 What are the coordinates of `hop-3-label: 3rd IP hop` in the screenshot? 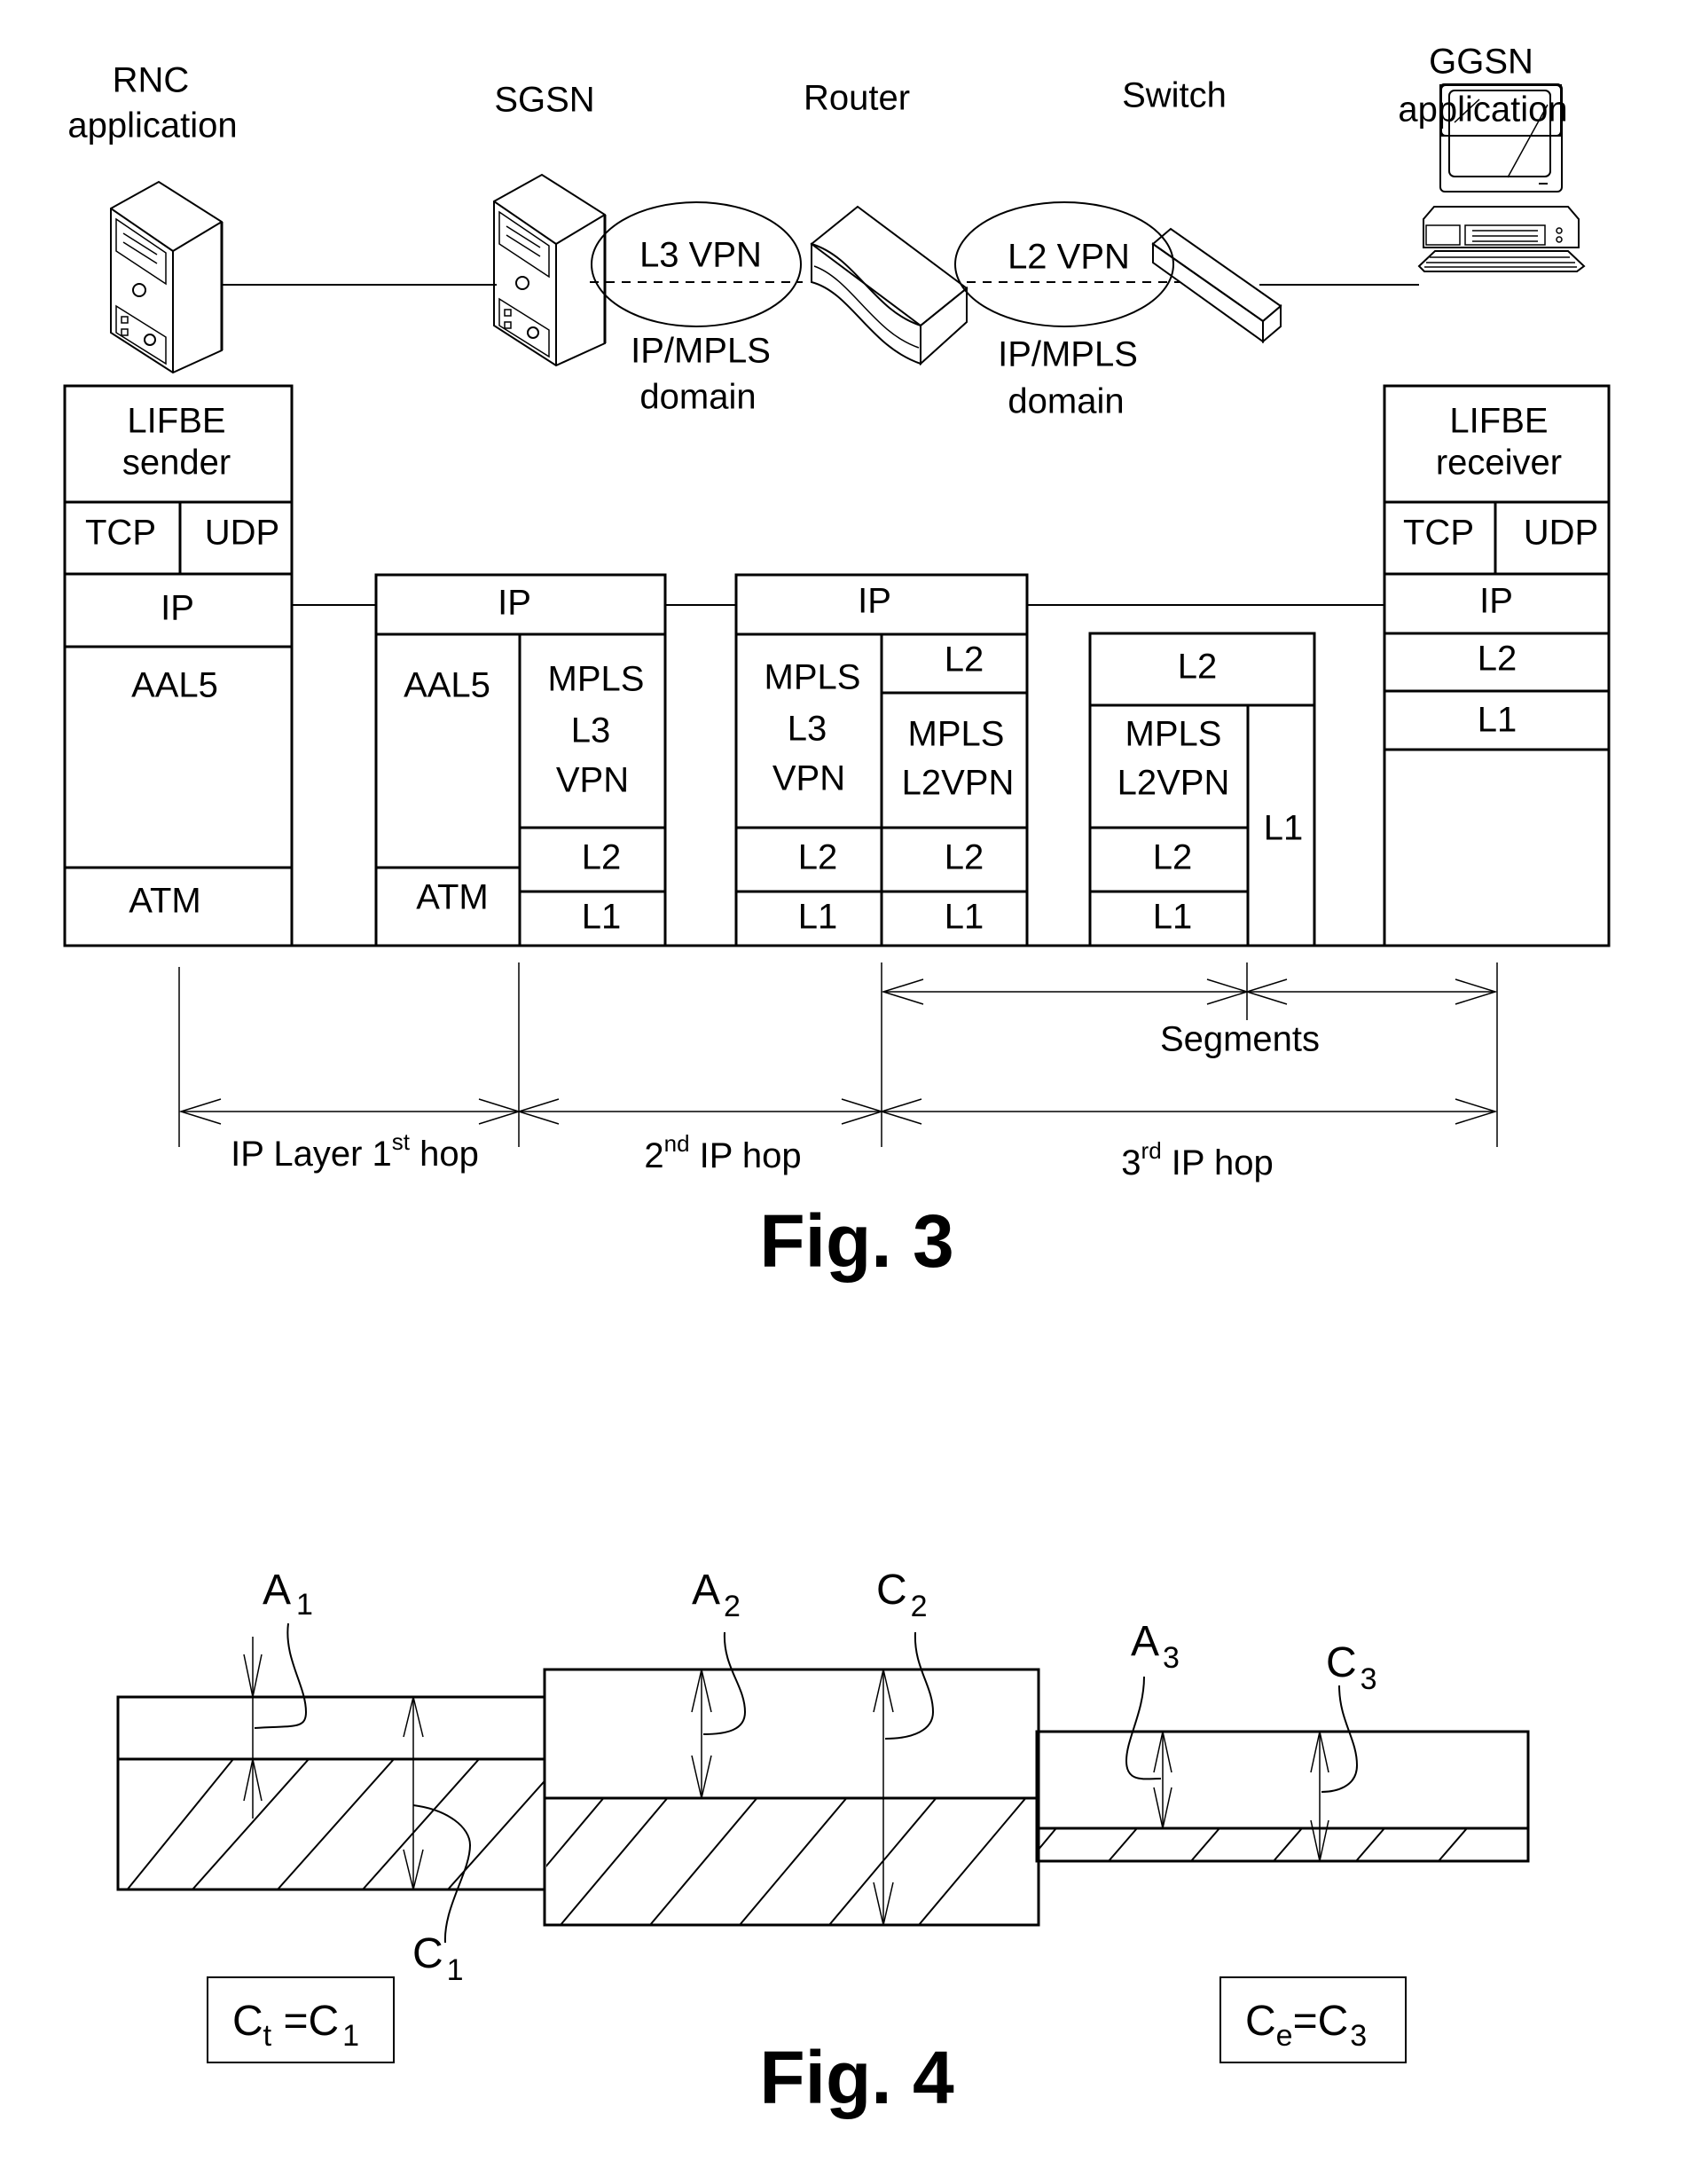 It's located at (1197, 1159).